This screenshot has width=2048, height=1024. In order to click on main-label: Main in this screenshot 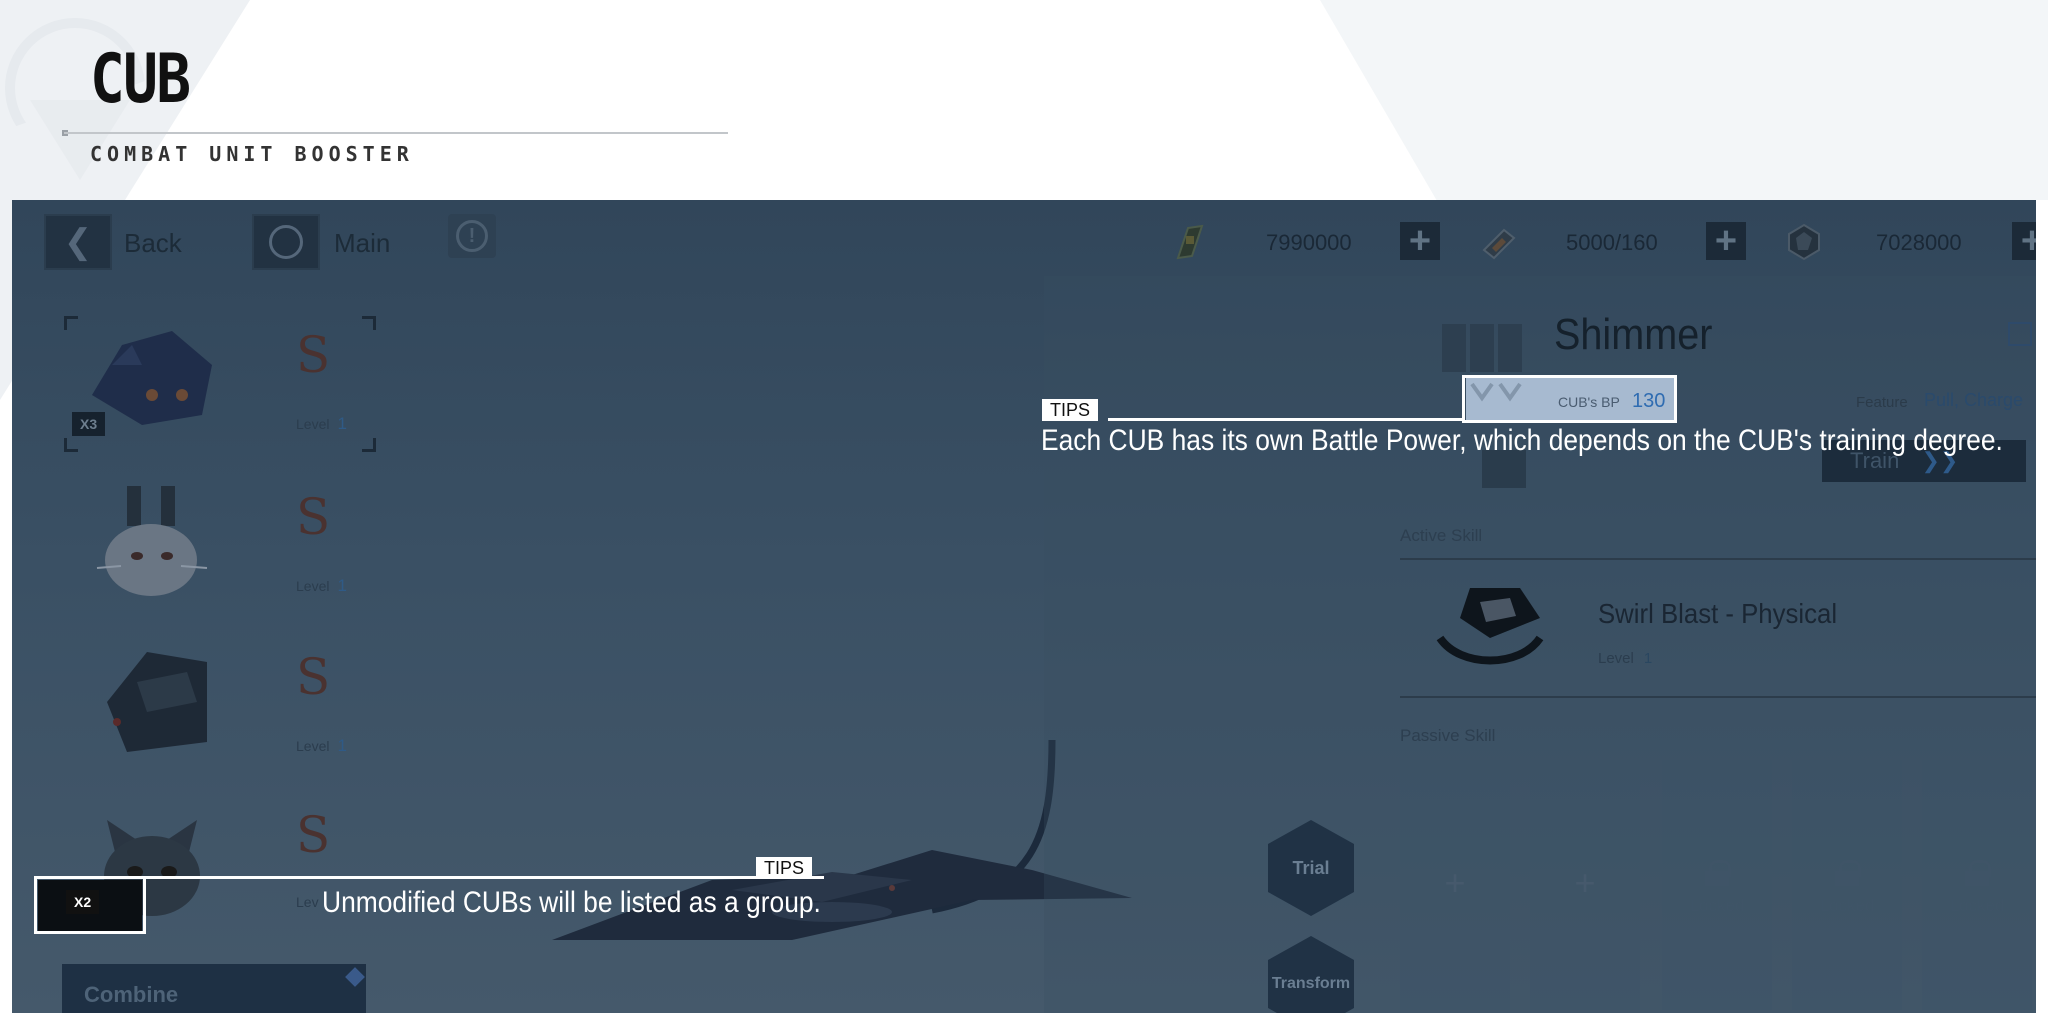, I will do `click(362, 243)`.